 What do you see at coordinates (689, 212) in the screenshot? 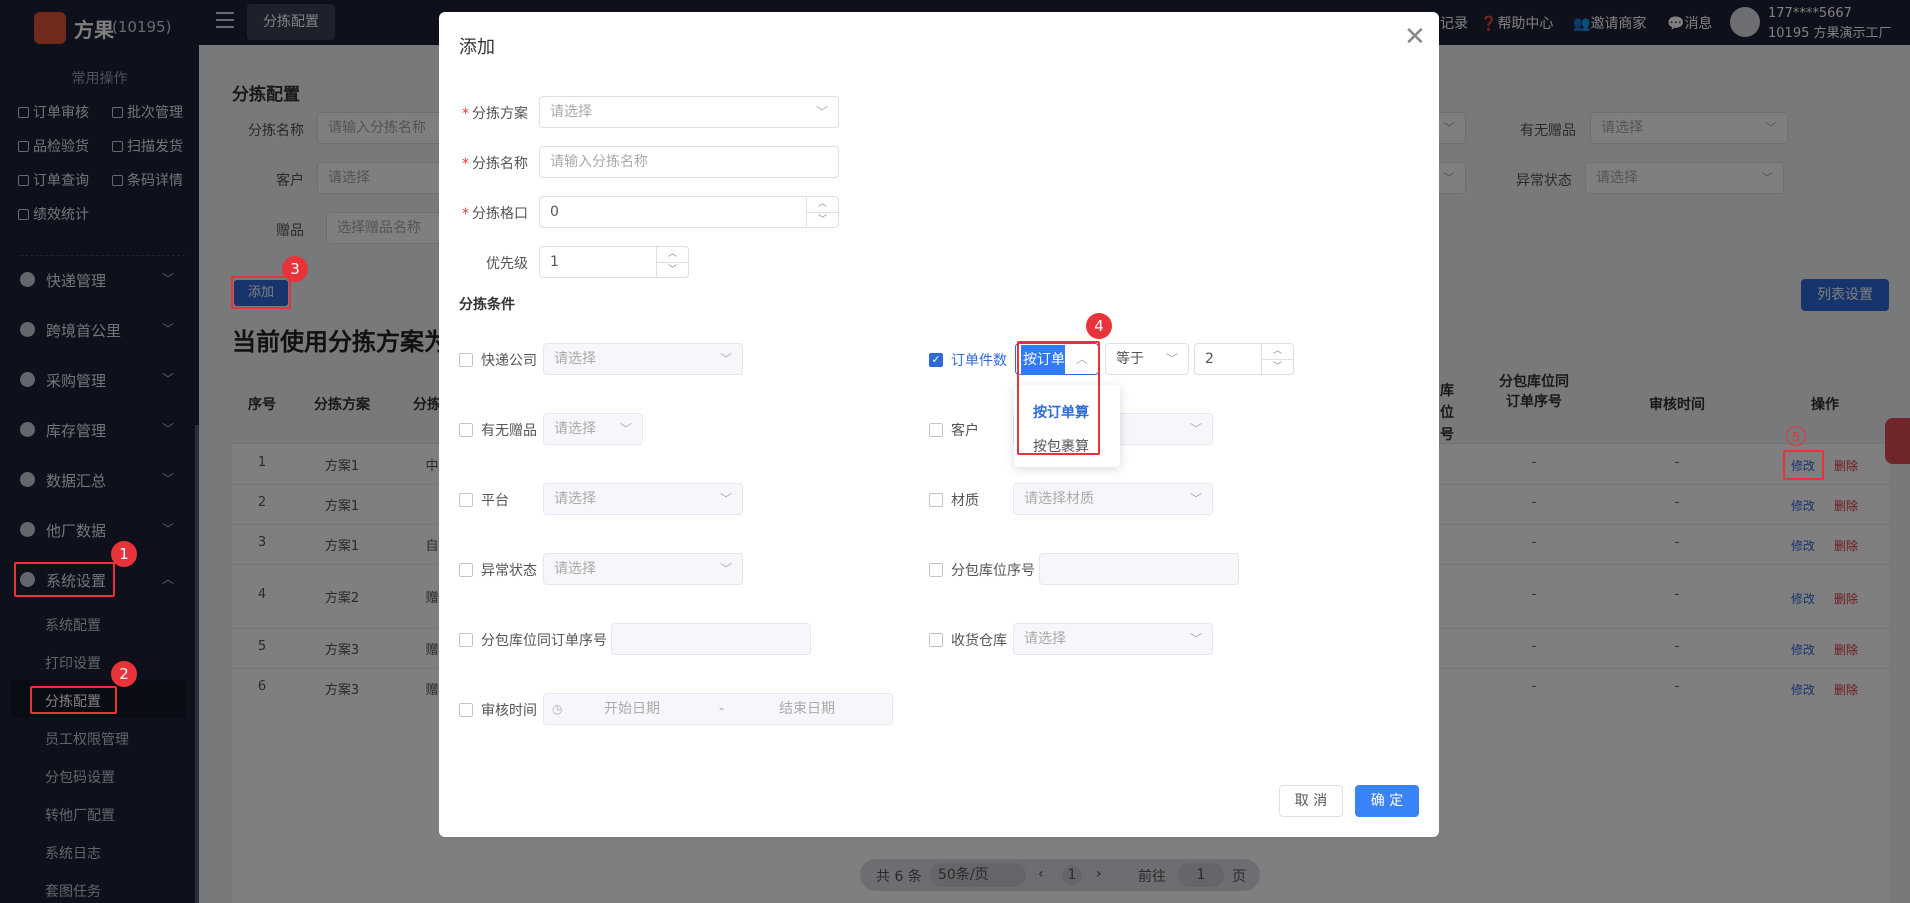
I see `slot-stepper: 0 ︿ ﹀` at bounding box center [689, 212].